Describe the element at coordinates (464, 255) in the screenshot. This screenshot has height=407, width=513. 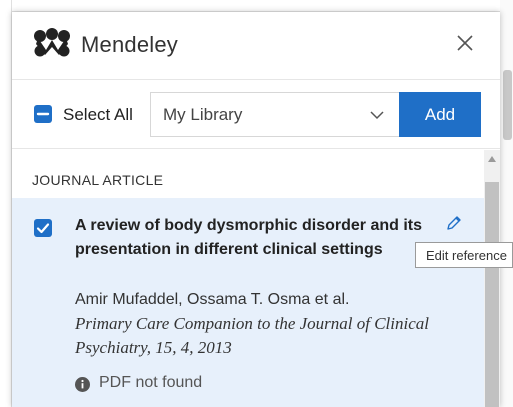
I see `edit-reference-tooltip: Edit reference` at that location.